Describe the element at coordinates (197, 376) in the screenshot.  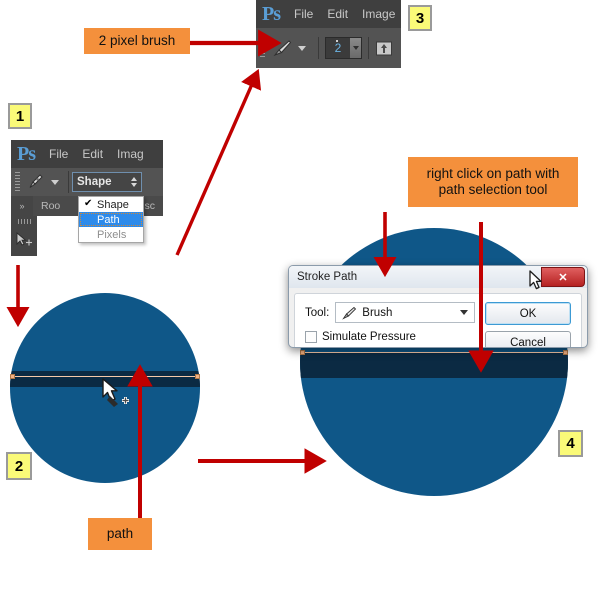
I see `path-anchor-left-end` at that location.